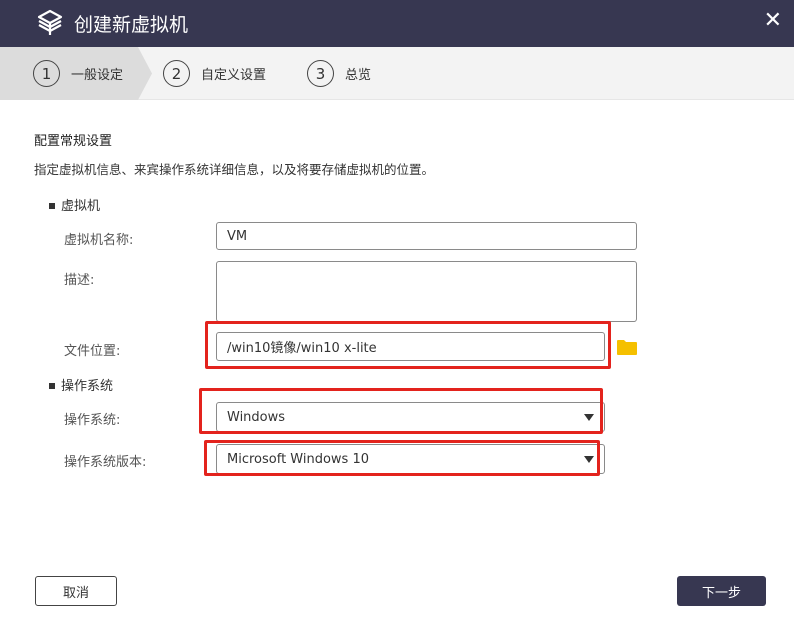  What do you see at coordinates (298, 459) in the screenshot?
I see `os-version-selected-value: Microsoft Windows 10` at bounding box center [298, 459].